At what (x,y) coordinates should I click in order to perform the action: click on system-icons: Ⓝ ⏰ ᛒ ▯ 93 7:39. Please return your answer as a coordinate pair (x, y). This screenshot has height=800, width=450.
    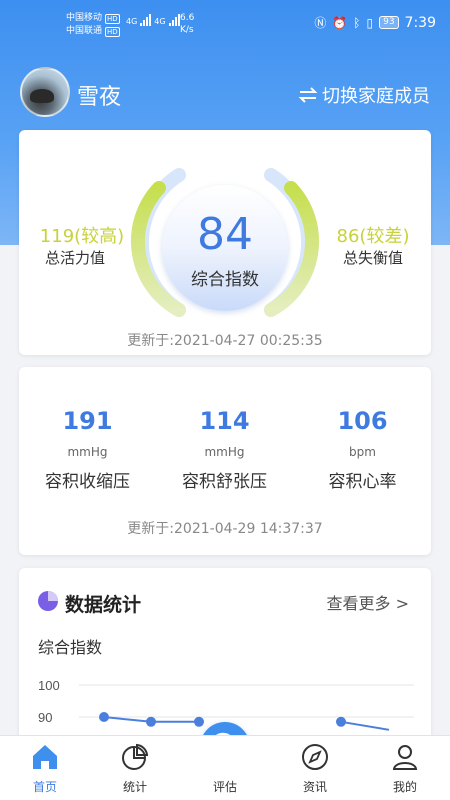
    Looking at the image, I should click on (375, 22).